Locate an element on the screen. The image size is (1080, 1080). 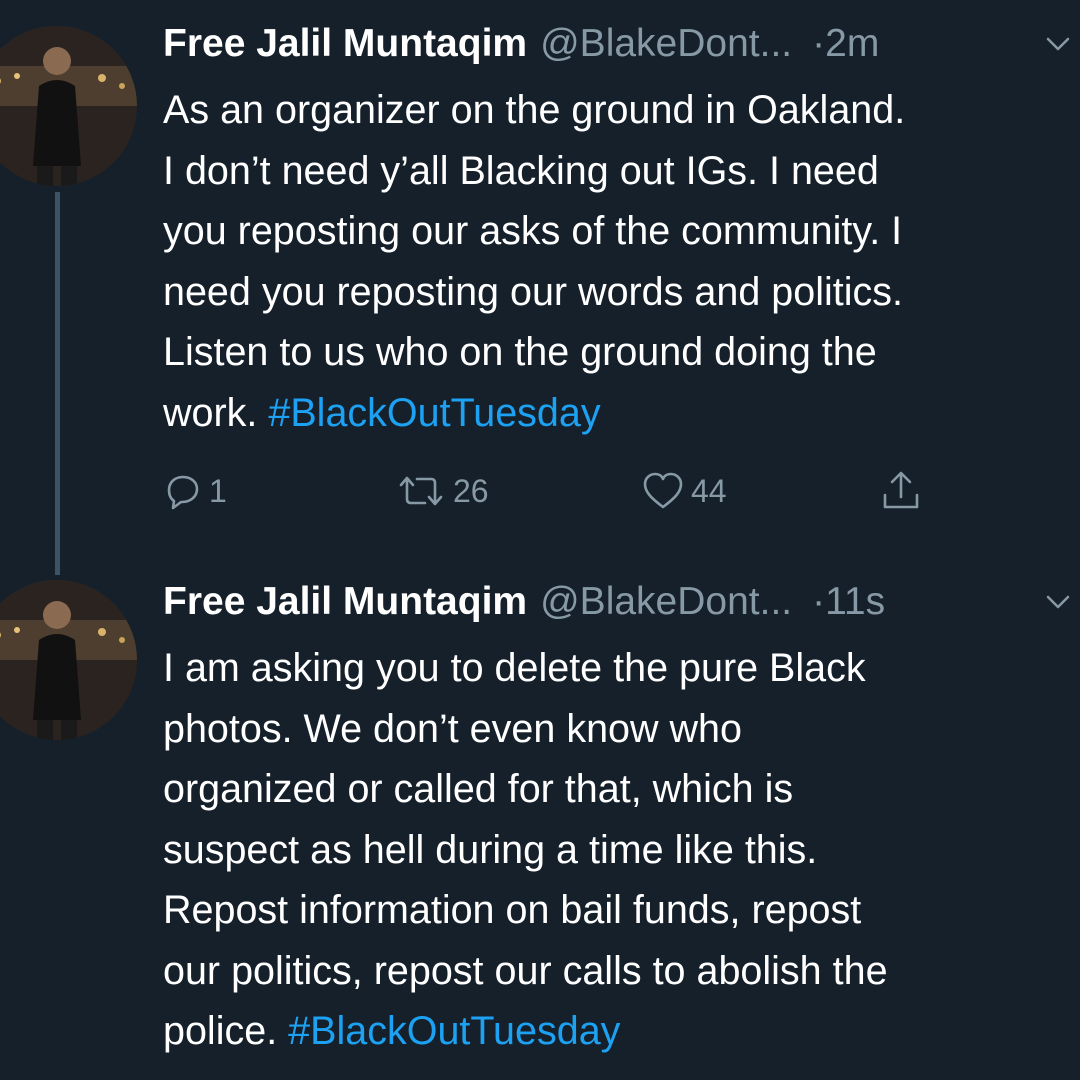
reply-count: 1 is located at coordinates (218, 490).